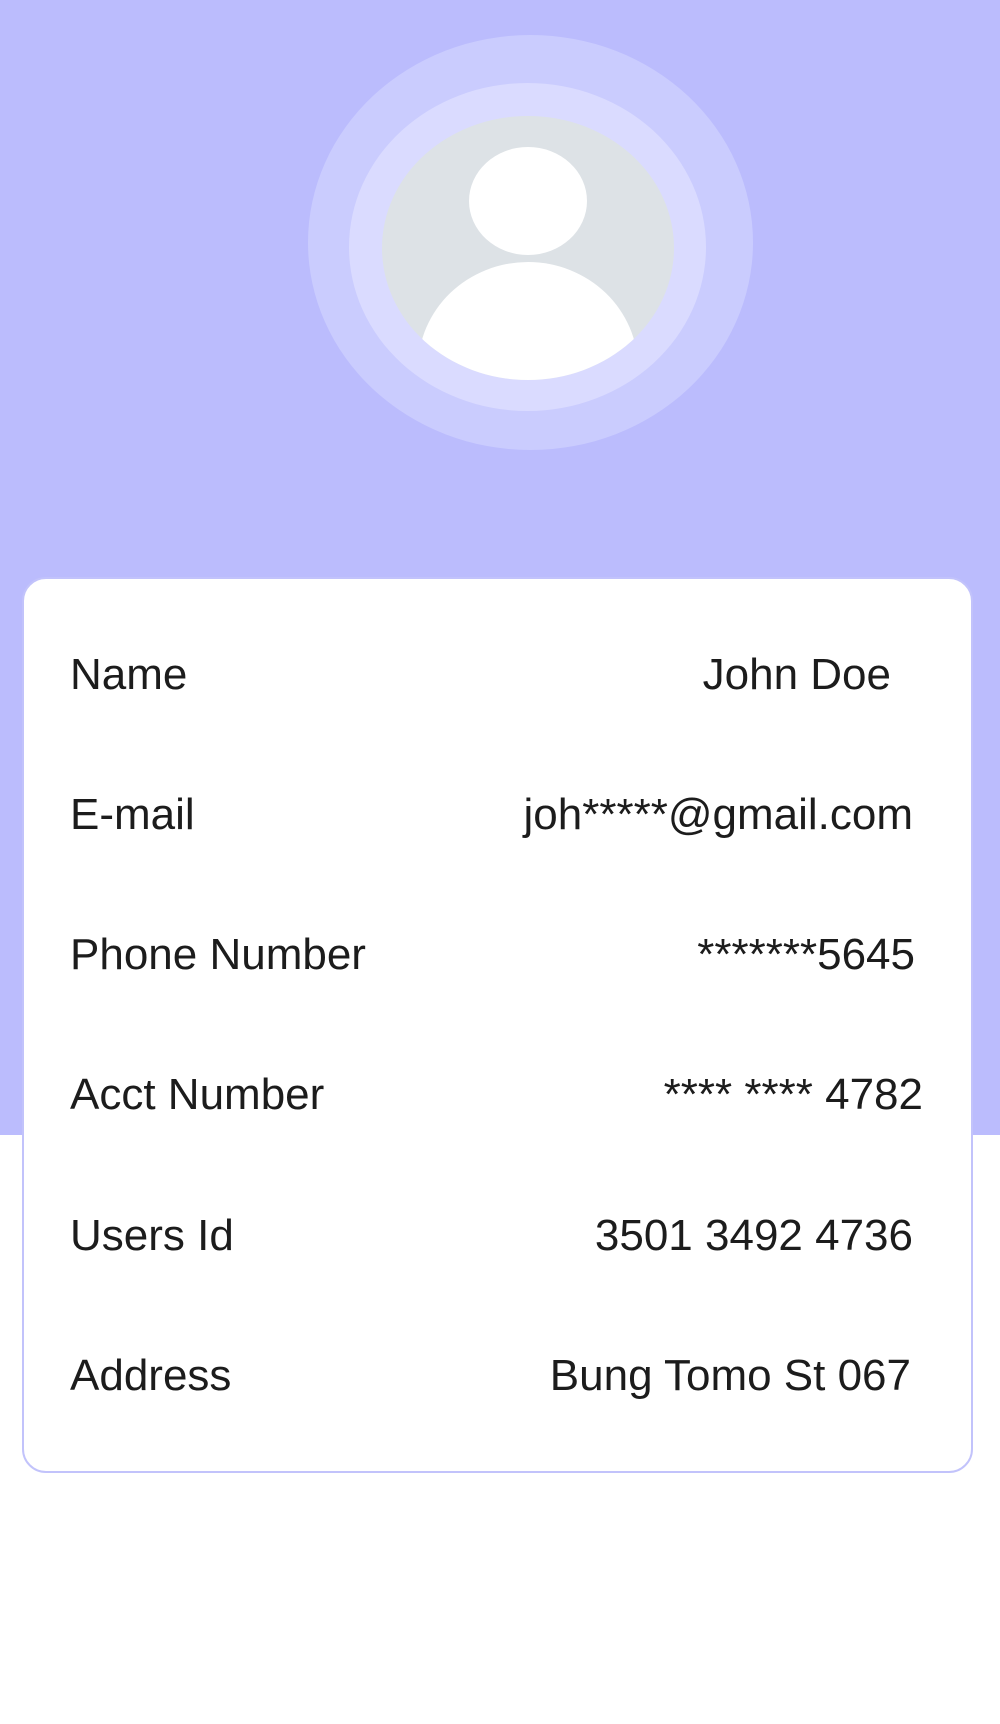 This screenshot has height=1724, width=1000. What do you see at coordinates (152, 1235) in the screenshot?
I see `users-id-label: Users Id` at bounding box center [152, 1235].